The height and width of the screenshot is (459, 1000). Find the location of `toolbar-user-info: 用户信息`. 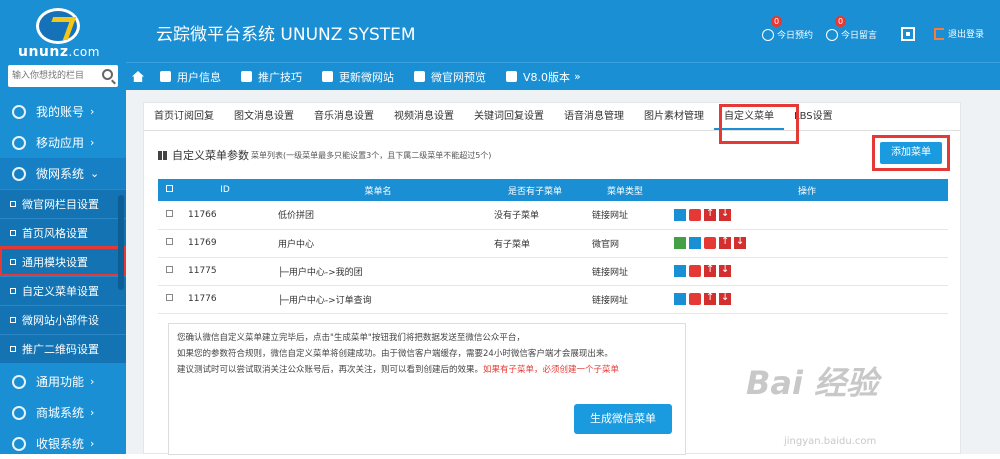

toolbar-user-info: 用户信息 is located at coordinates (190, 77).